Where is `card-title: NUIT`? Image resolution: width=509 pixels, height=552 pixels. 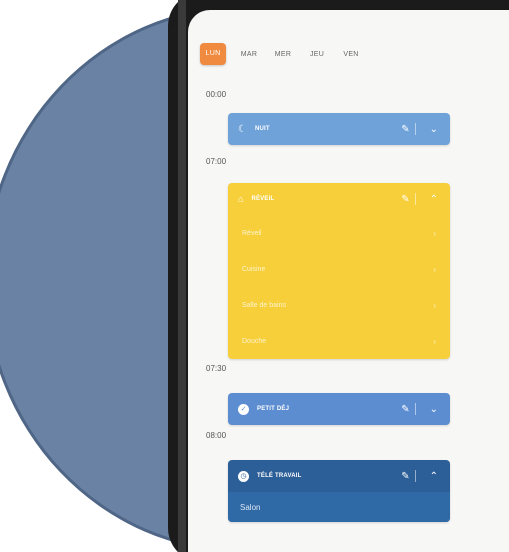
card-title: NUIT is located at coordinates (262, 129).